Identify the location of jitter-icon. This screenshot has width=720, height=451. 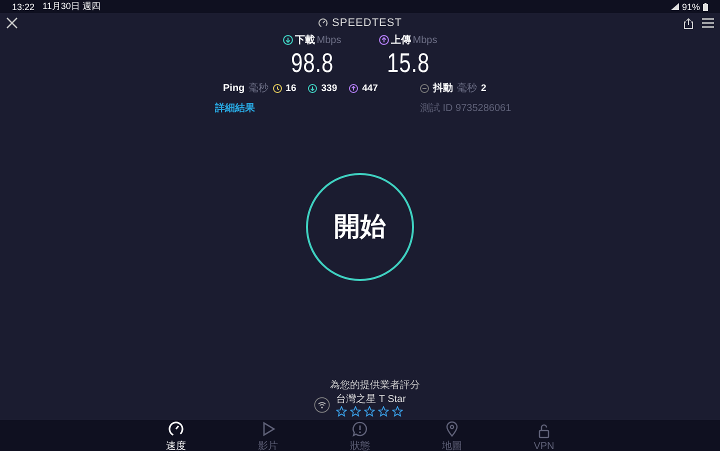
(424, 88).